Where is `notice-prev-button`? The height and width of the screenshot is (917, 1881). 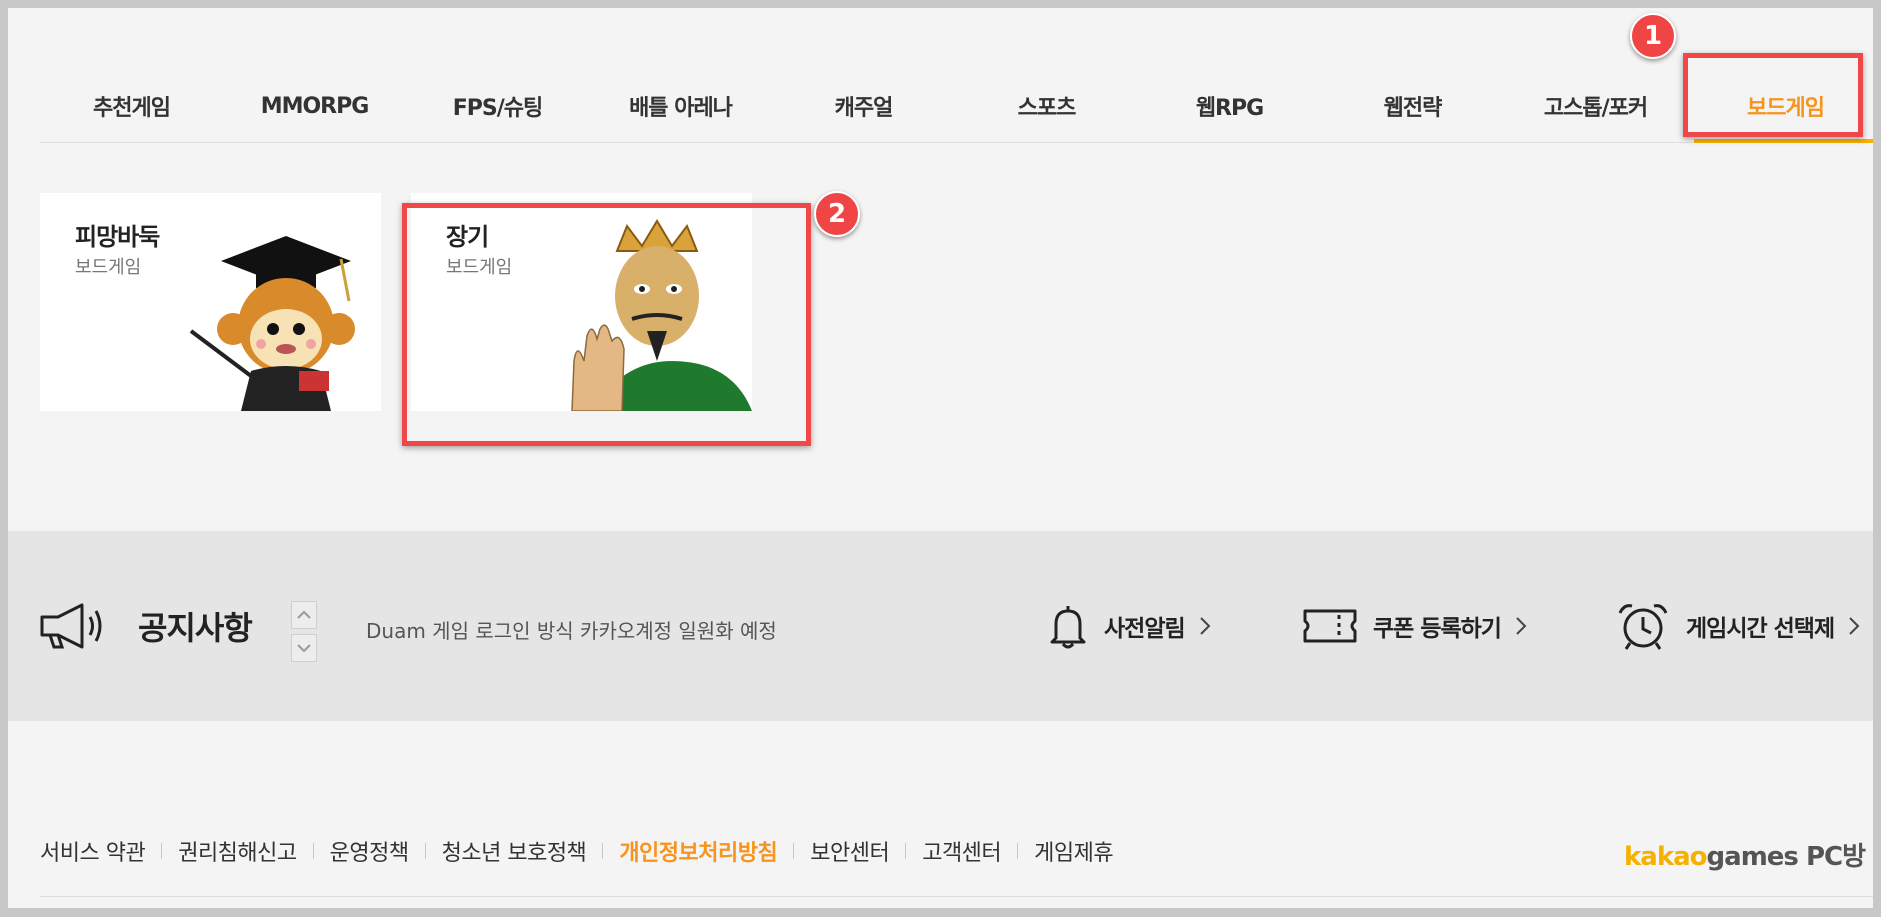 notice-prev-button is located at coordinates (304, 615).